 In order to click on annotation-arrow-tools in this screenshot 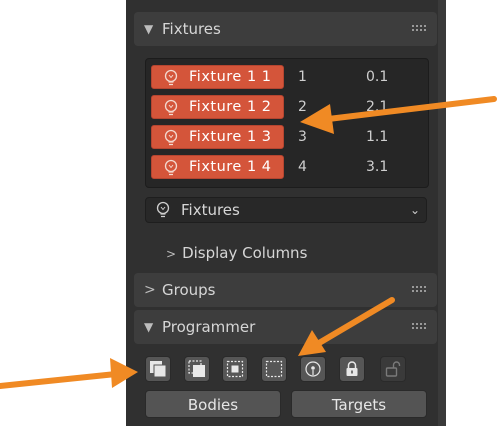, I will do `click(69, 373)`.